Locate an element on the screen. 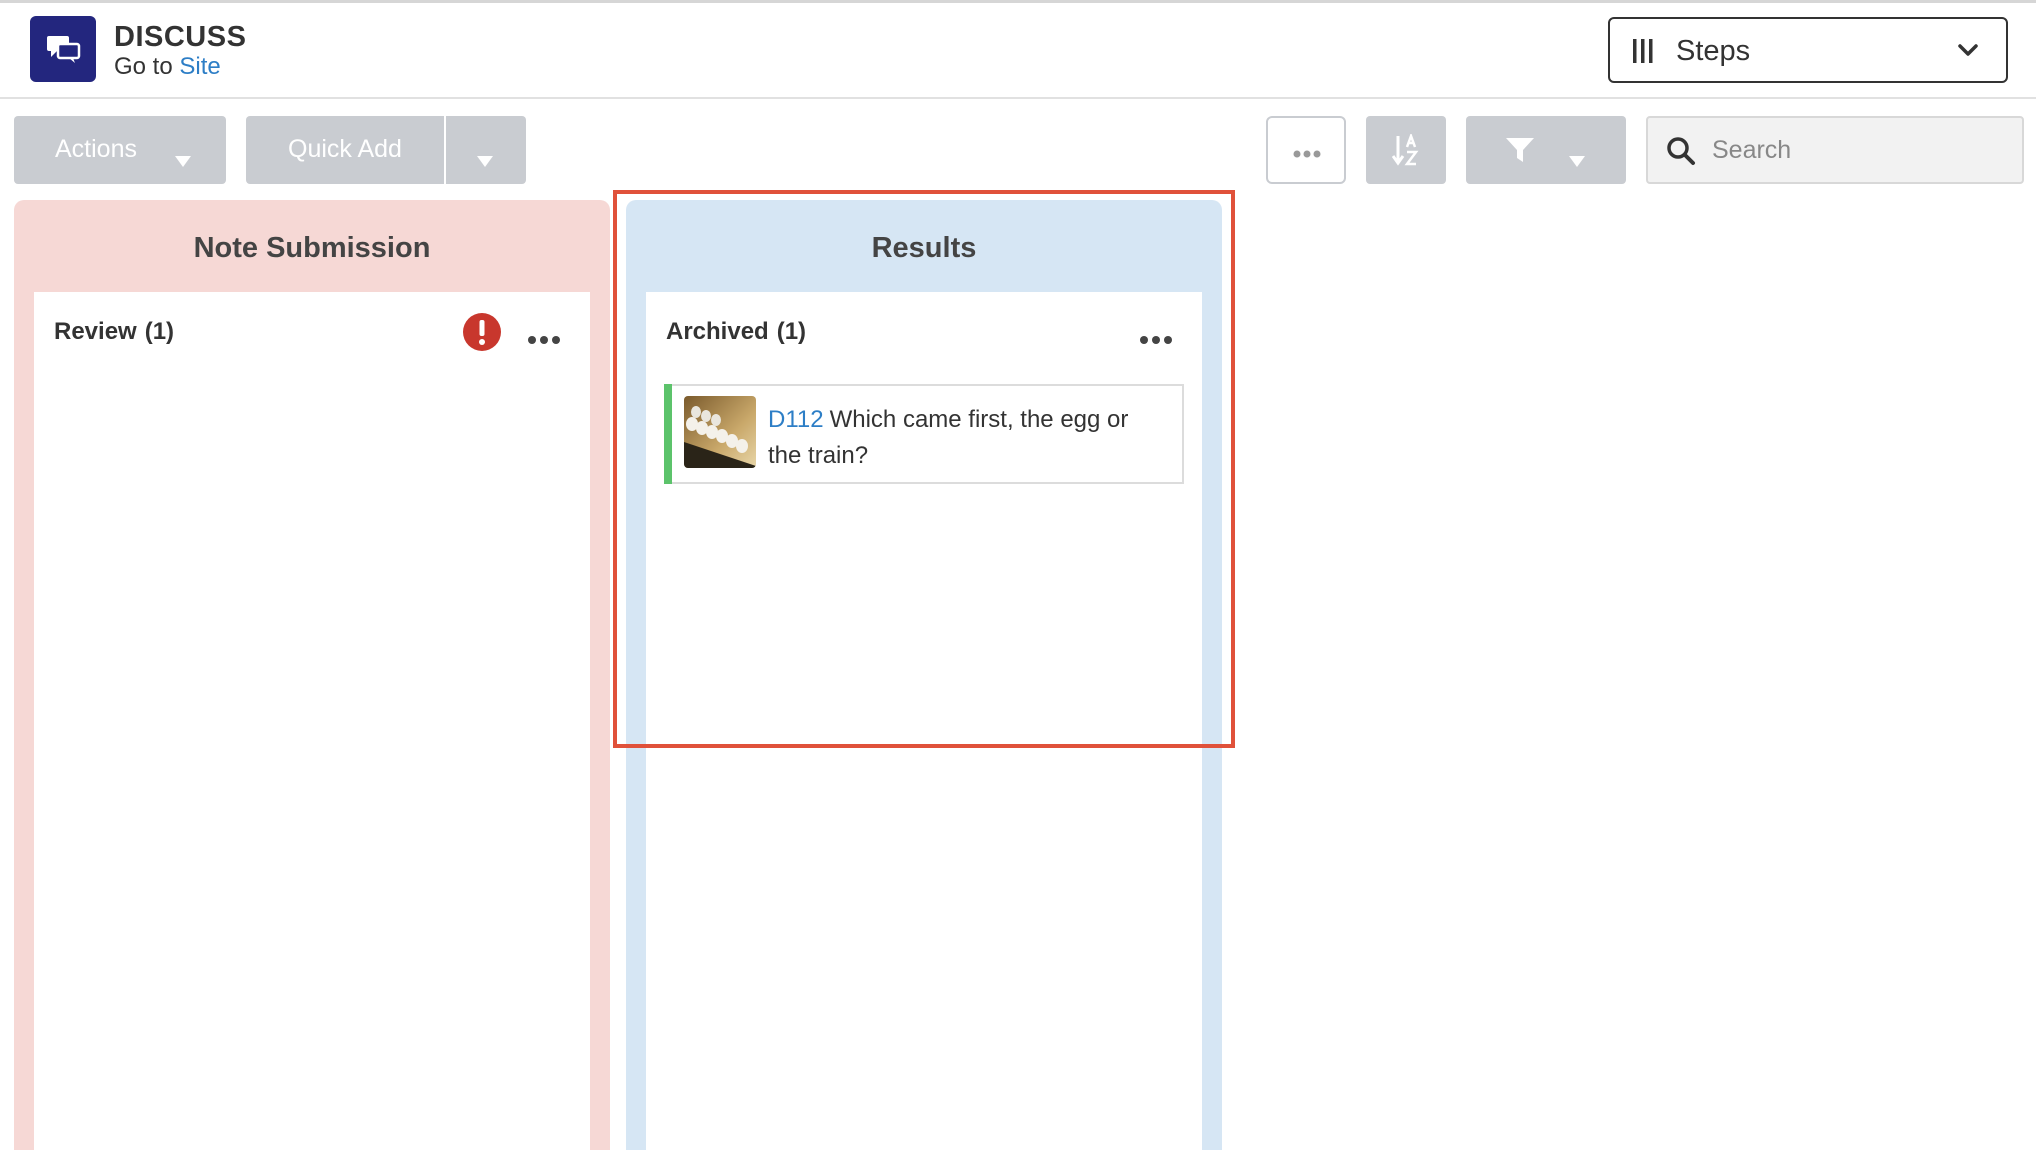 The height and width of the screenshot is (1150, 2036). quick-add-button: Quick Add is located at coordinates (345, 150).